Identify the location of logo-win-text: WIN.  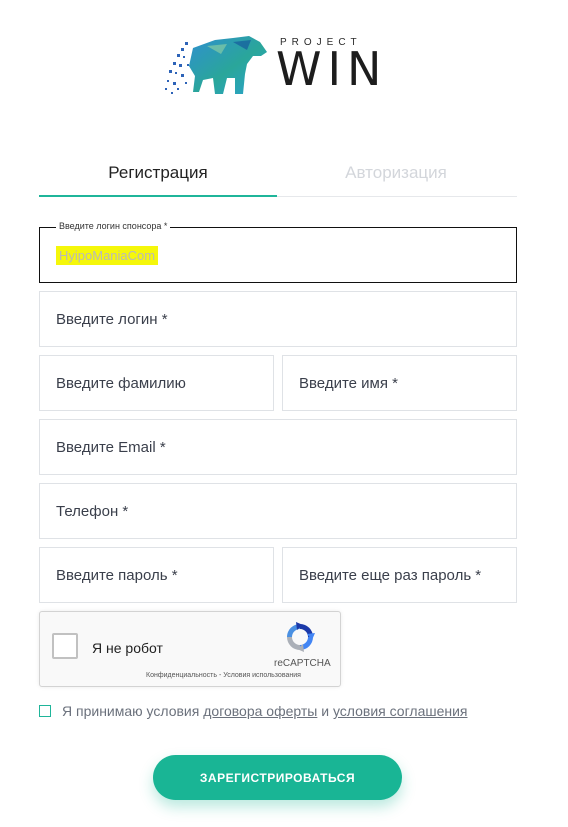
(332, 69).